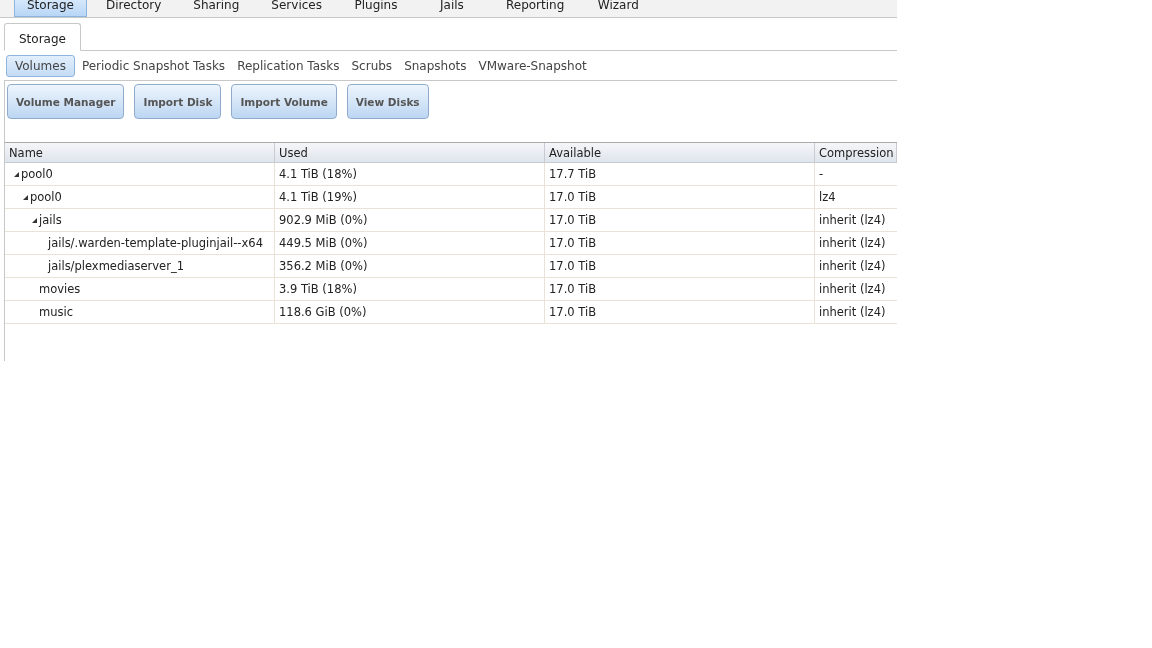 The image size is (1152, 648). I want to click on table-cell-text: -, so click(821, 174).